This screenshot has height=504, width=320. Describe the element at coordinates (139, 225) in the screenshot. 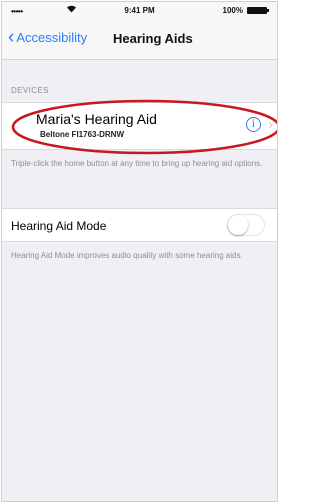

I see `hearing-aid-mode-row: Hearing Aid Mode` at that location.